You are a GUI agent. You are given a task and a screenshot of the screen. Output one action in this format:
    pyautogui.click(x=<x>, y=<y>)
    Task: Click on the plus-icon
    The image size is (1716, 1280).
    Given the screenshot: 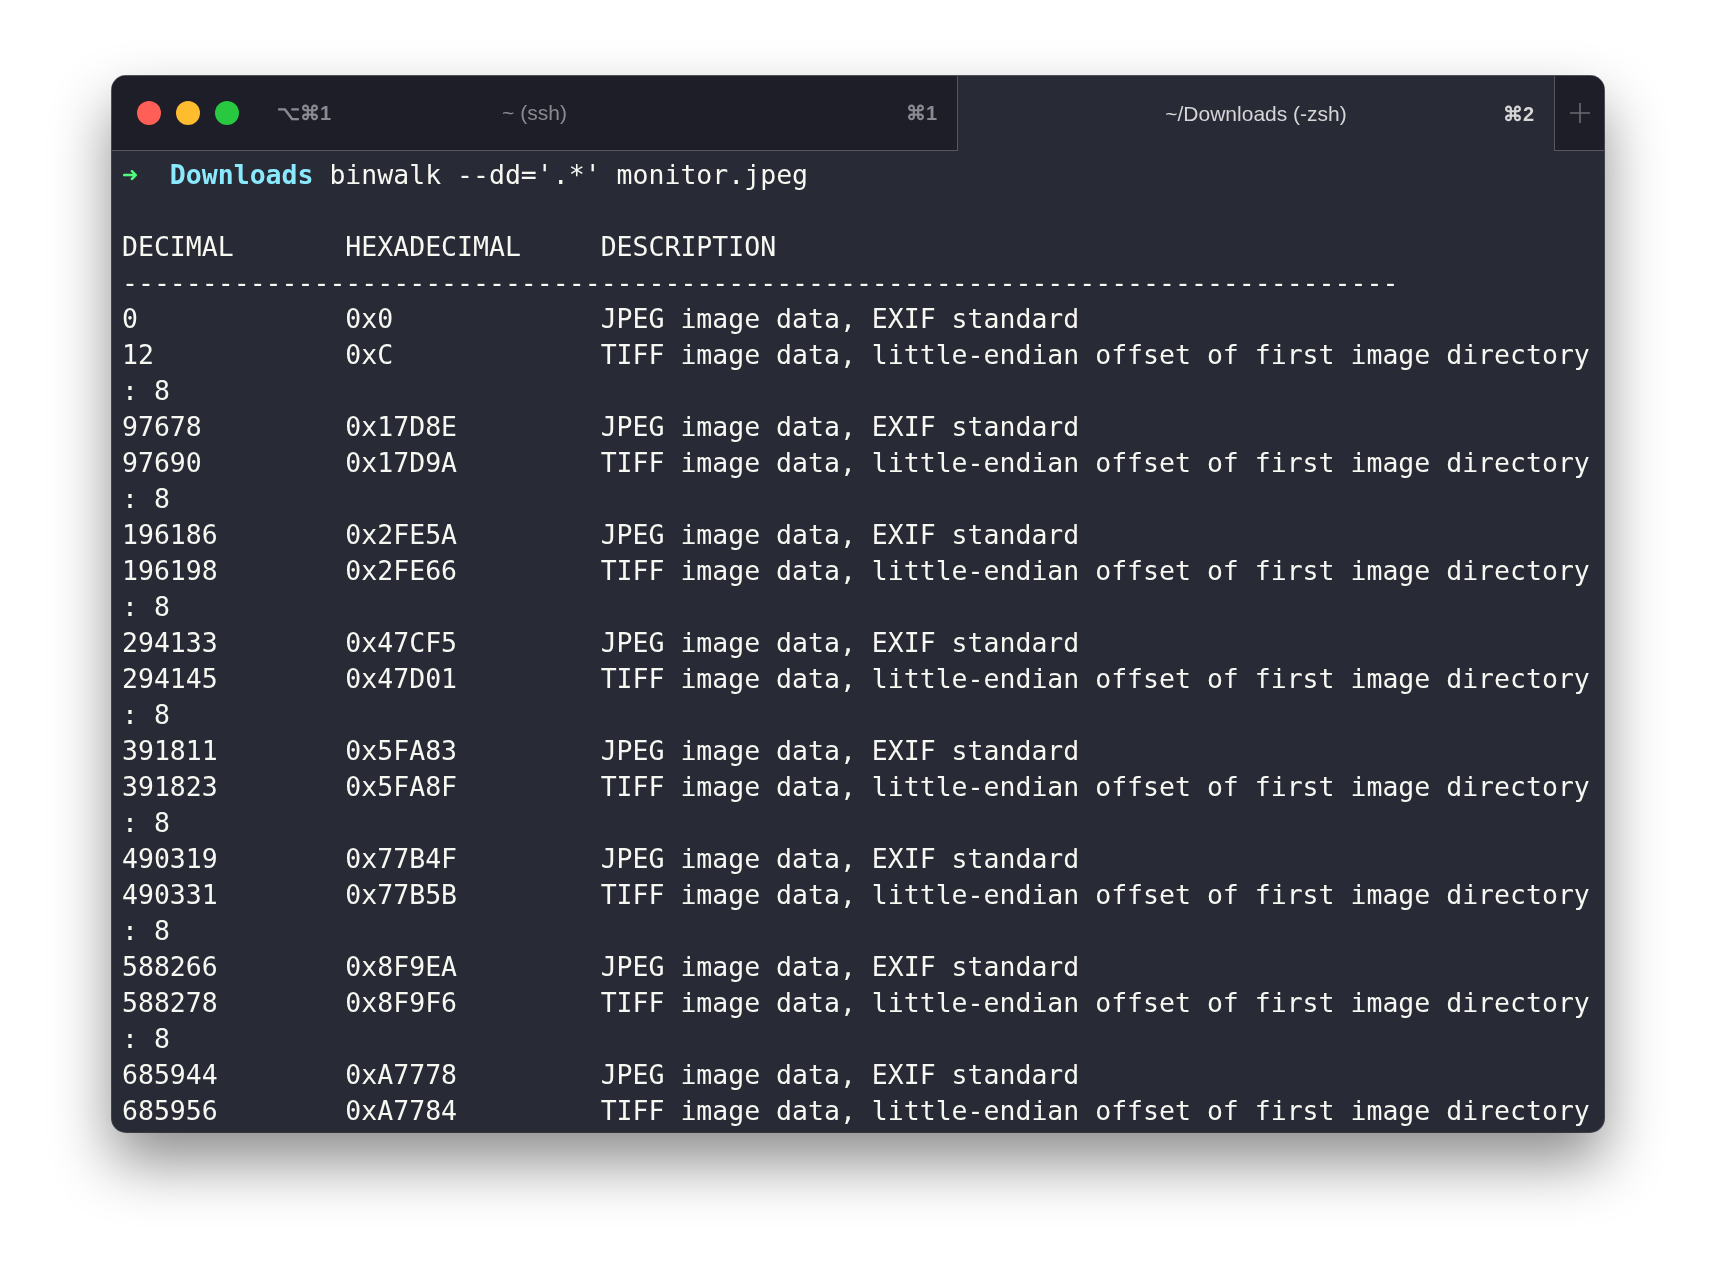 What is the action you would take?
    pyautogui.click(x=1579, y=113)
    